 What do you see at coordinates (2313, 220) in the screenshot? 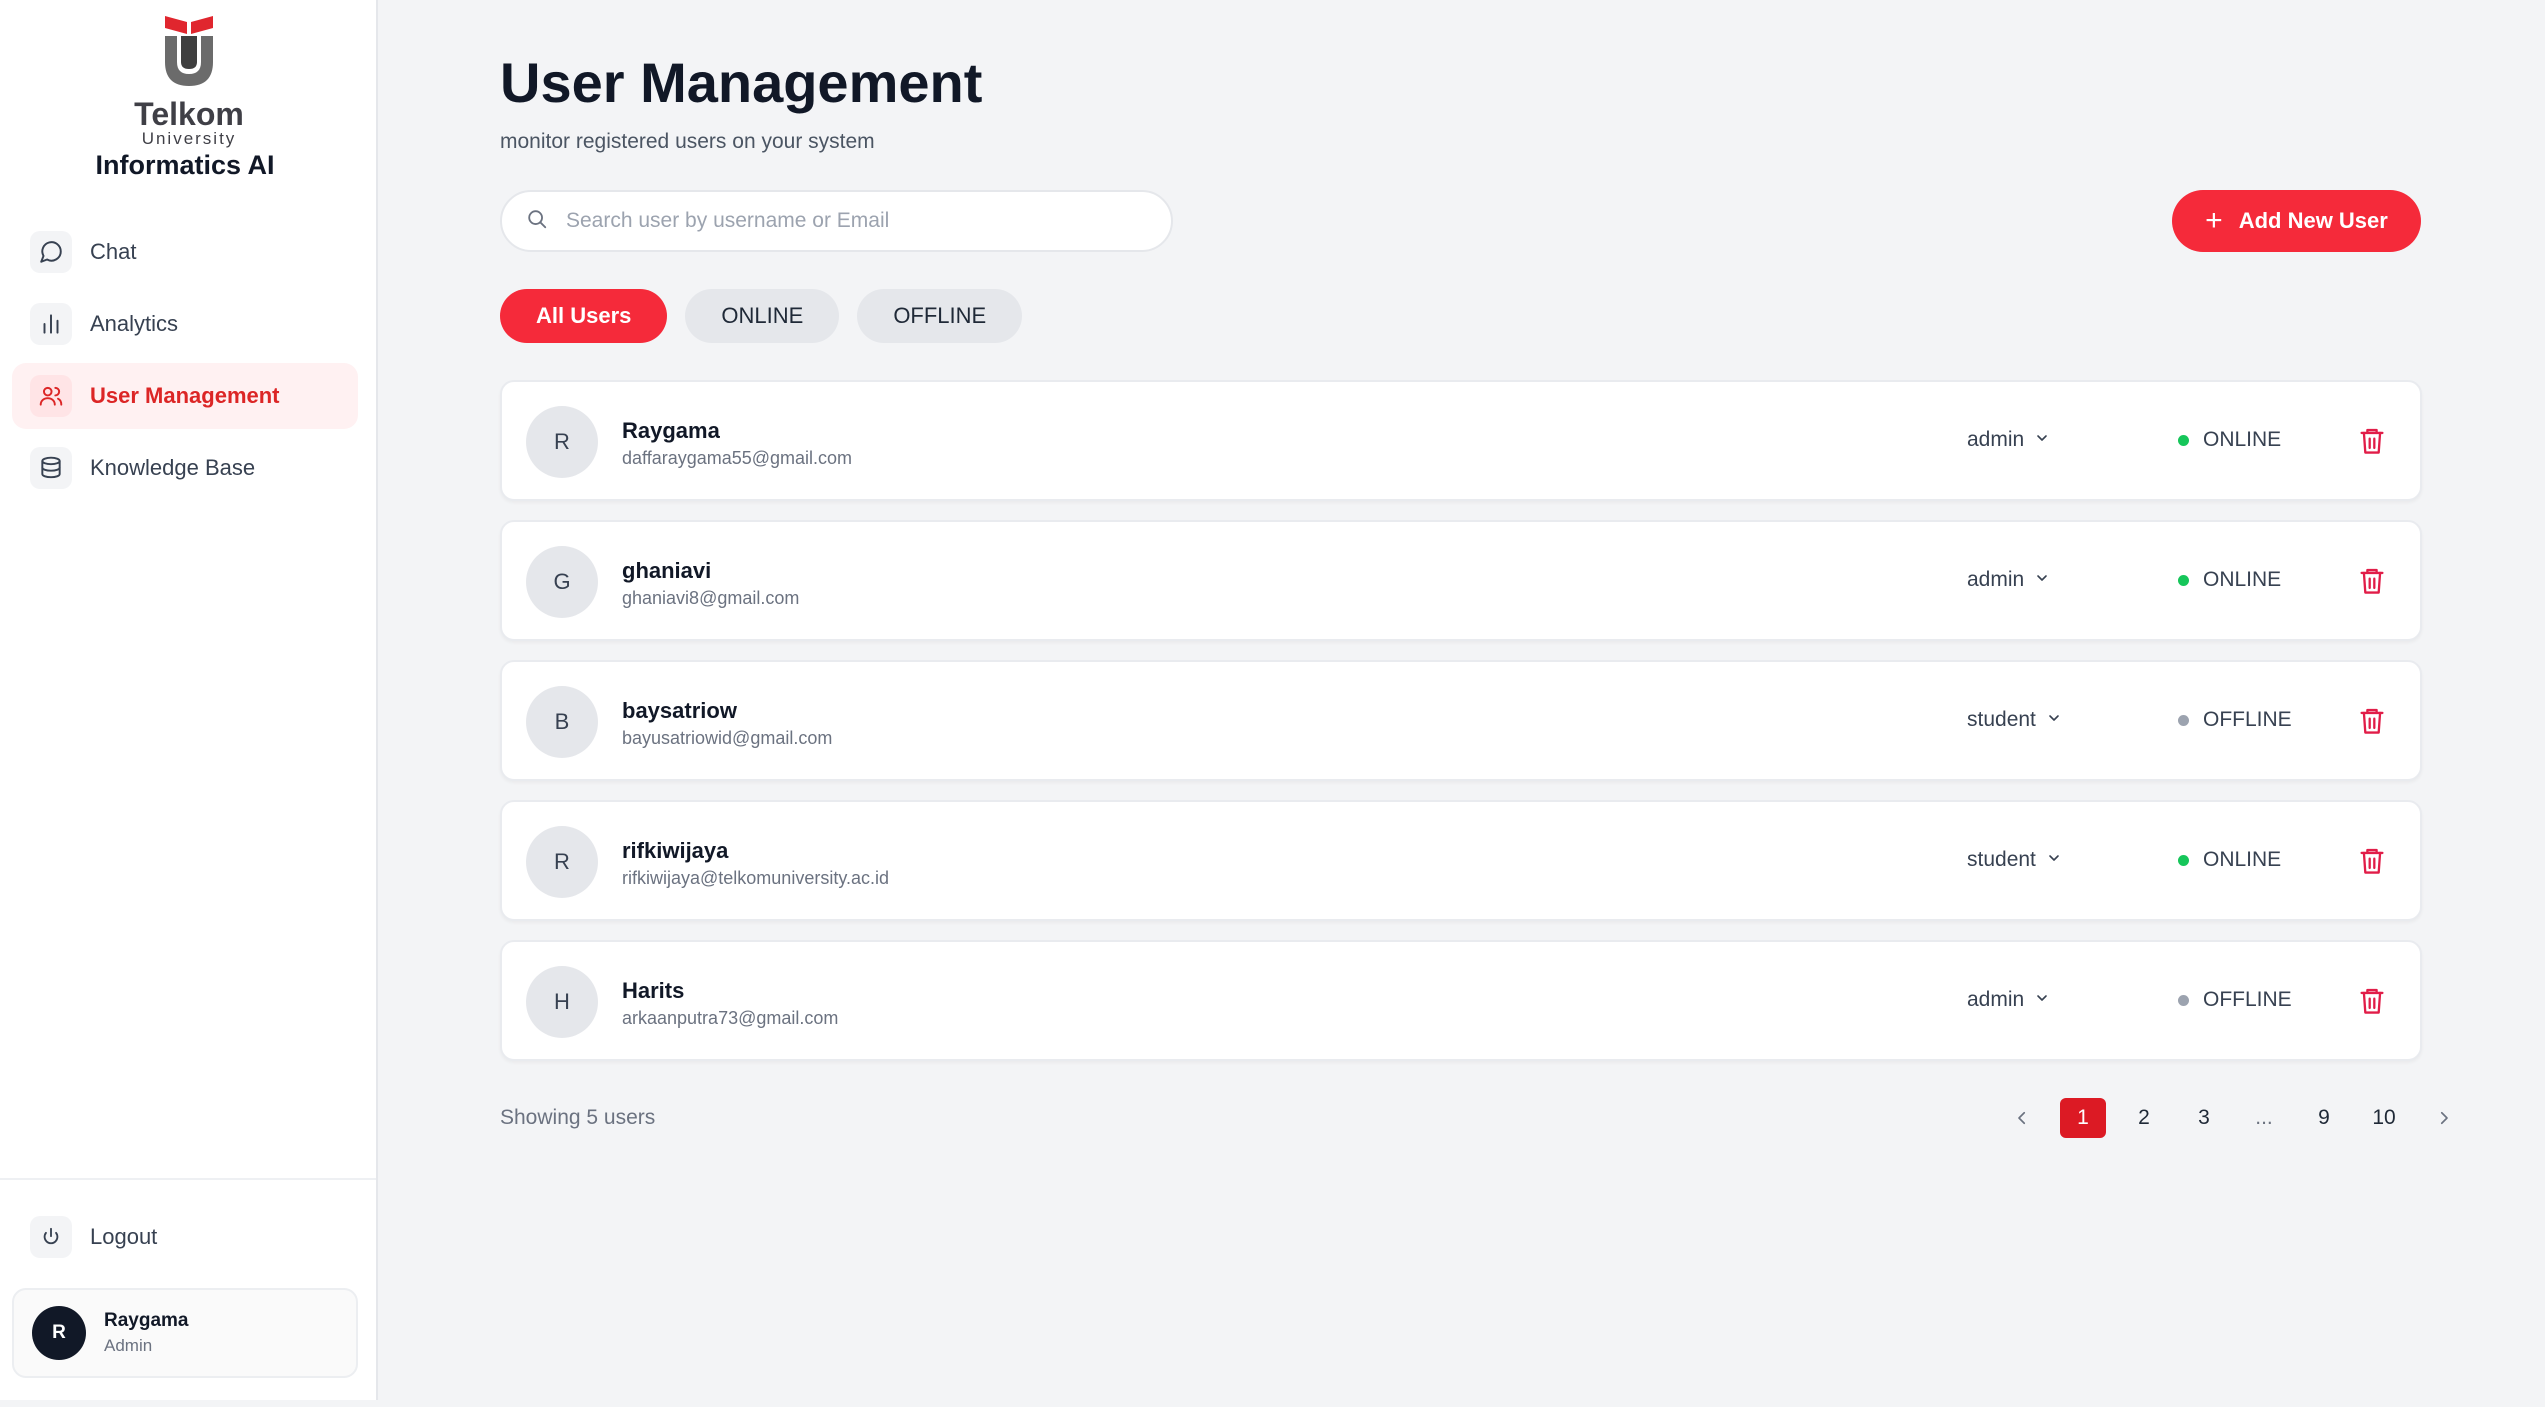
I see `add-new-user-label: Add New User` at bounding box center [2313, 220].